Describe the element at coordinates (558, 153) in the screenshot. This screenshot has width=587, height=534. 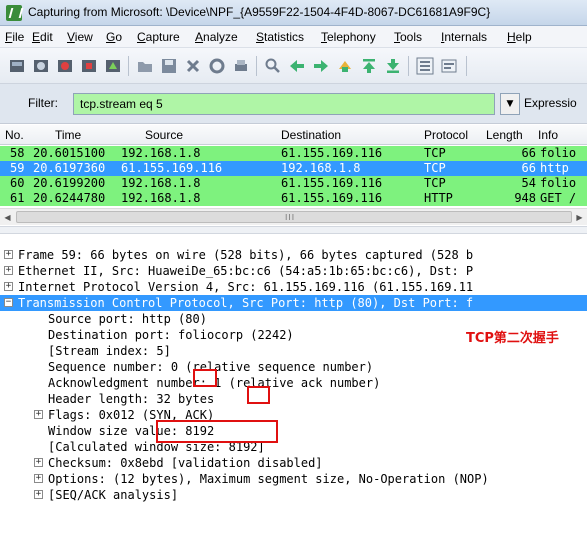
I see `packet-cell-info: folio` at that location.